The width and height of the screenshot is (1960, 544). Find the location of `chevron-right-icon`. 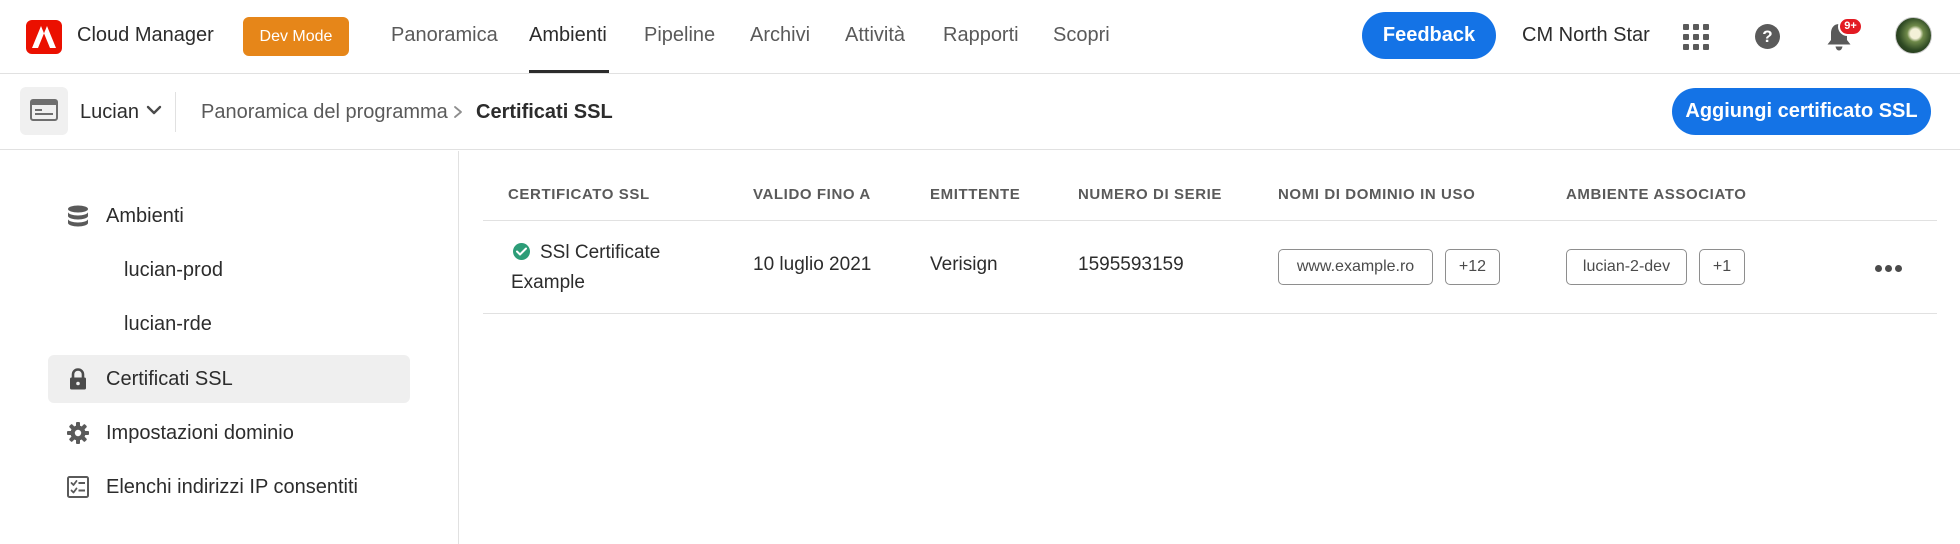

chevron-right-icon is located at coordinates (458, 112).